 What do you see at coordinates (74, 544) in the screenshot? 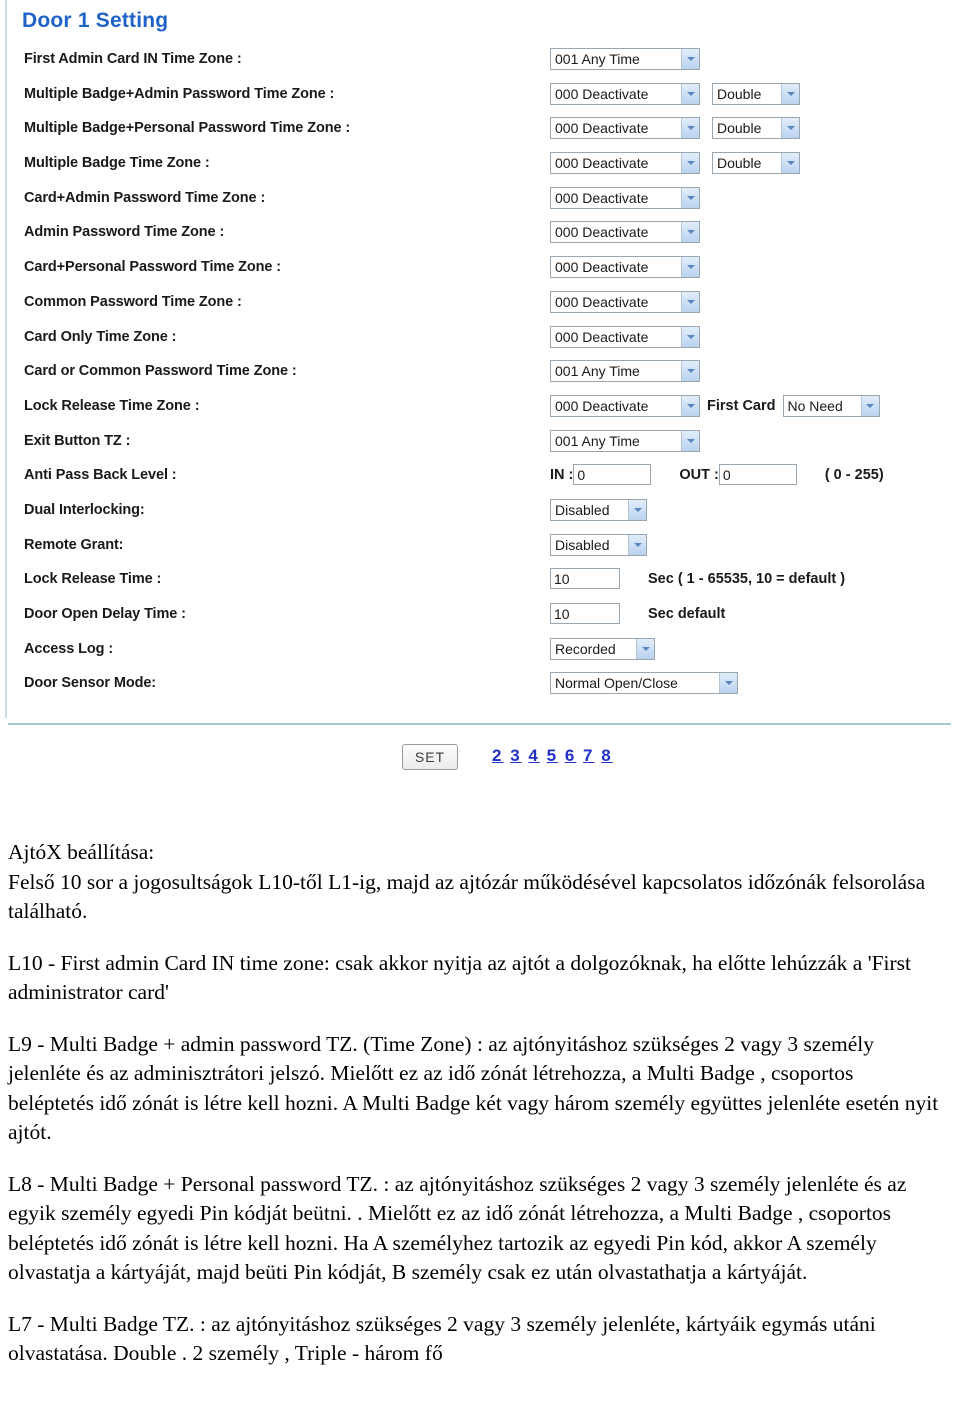
I see `settings-row-label: Remote Grant:` at bounding box center [74, 544].